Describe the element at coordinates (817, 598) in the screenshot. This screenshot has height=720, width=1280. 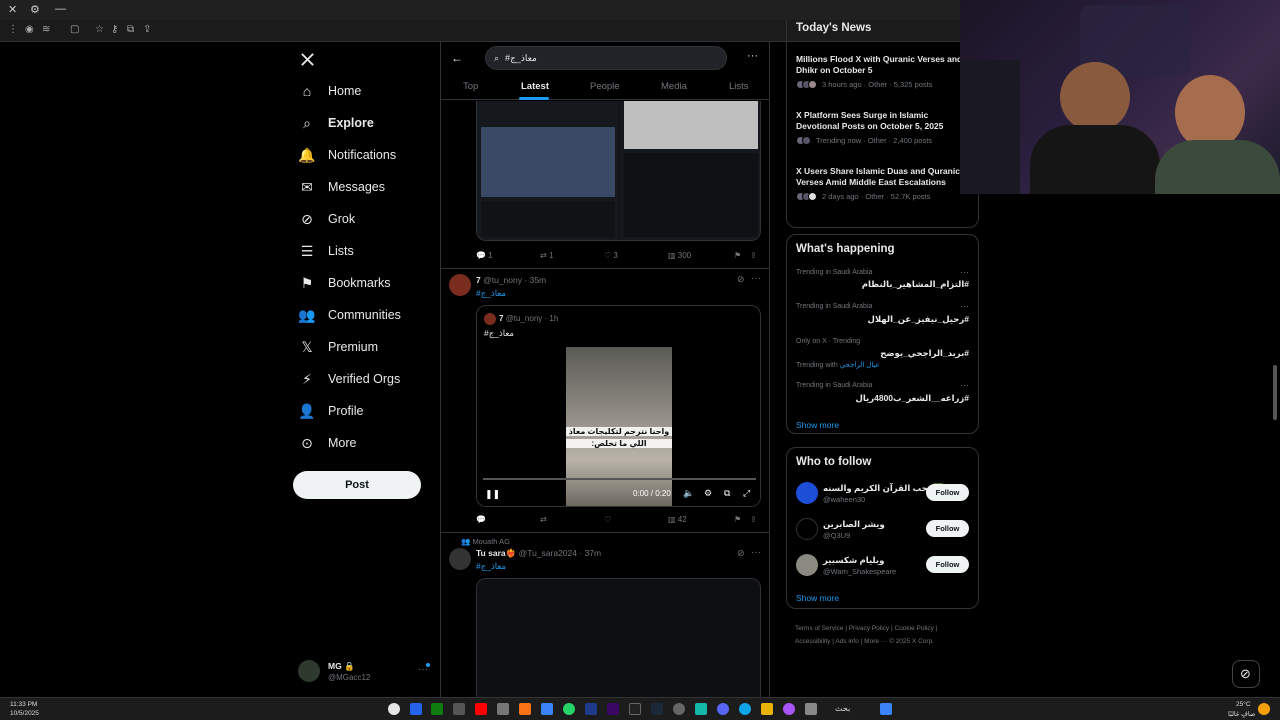
I see `show-more-link: Show more` at that location.